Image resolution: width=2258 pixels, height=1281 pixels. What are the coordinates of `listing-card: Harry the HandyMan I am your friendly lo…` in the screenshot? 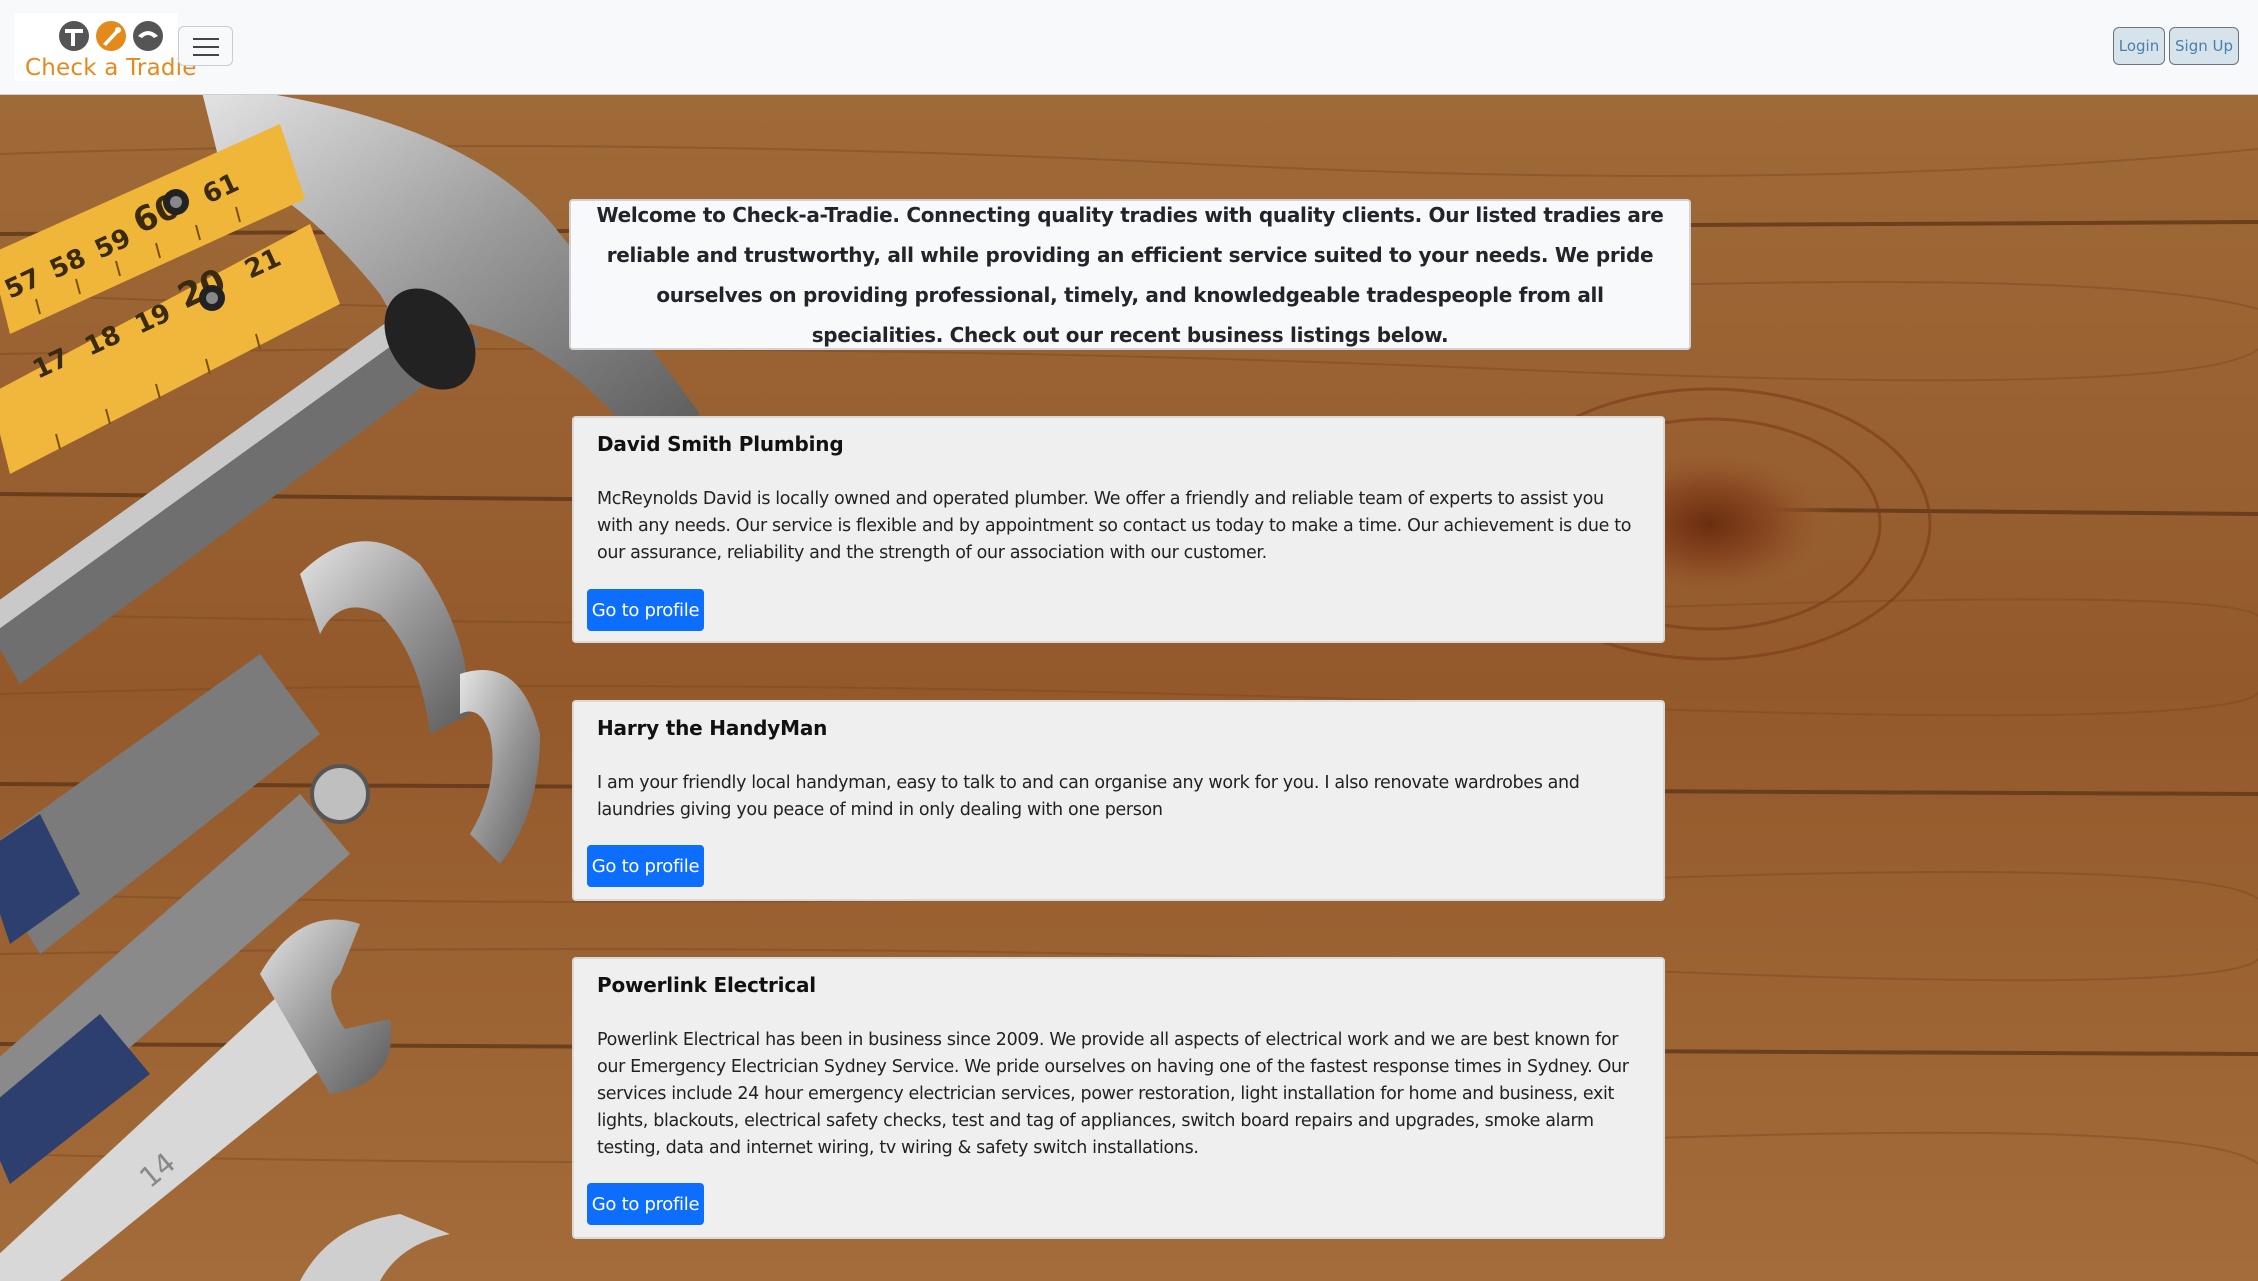 It's located at (1118, 800).